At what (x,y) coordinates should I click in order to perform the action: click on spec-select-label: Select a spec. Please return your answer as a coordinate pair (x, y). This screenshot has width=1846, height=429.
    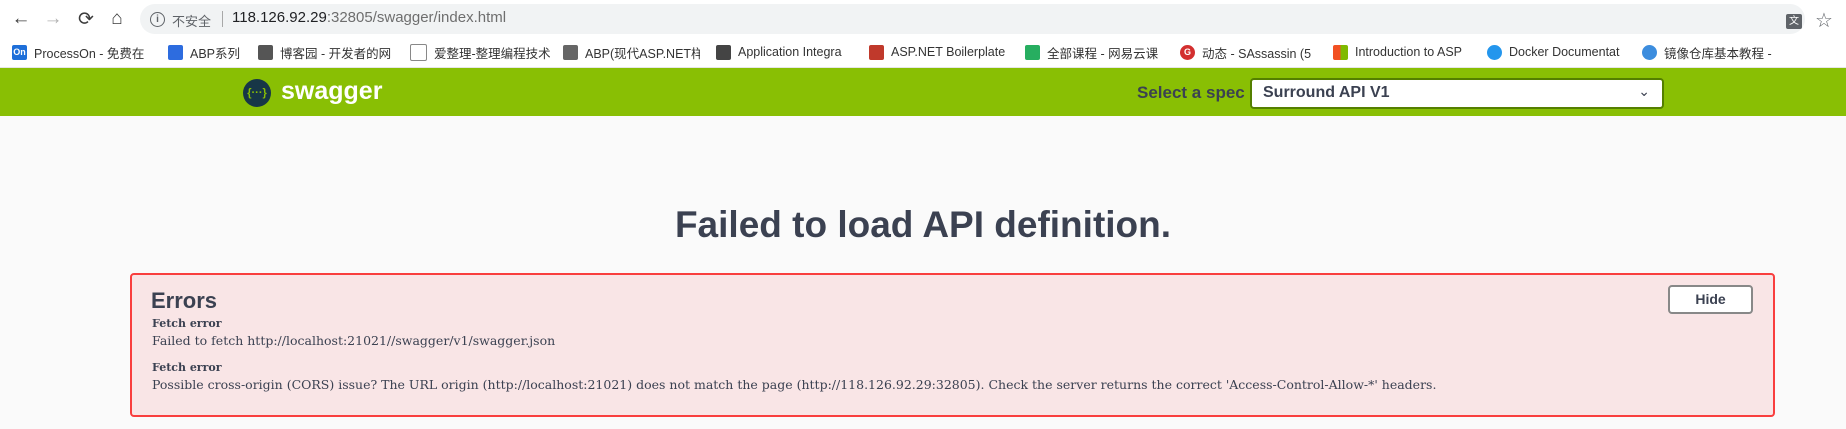
    Looking at the image, I should click on (1191, 92).